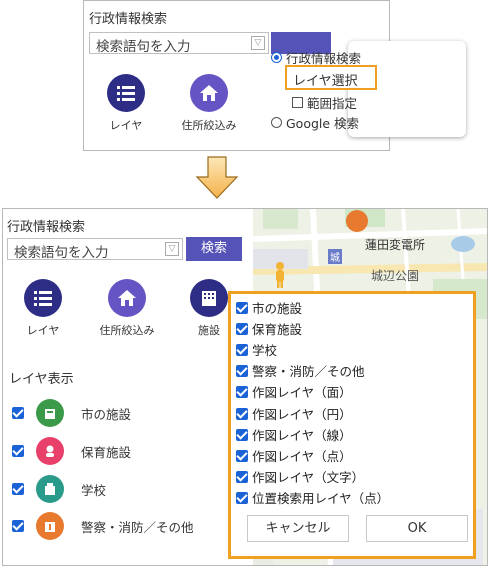  What do you see at coordinates (302, 414) in the screenshot?
I see `popup-layer-label: 作図レイヤ（円）` at bounding box center [302, 414].